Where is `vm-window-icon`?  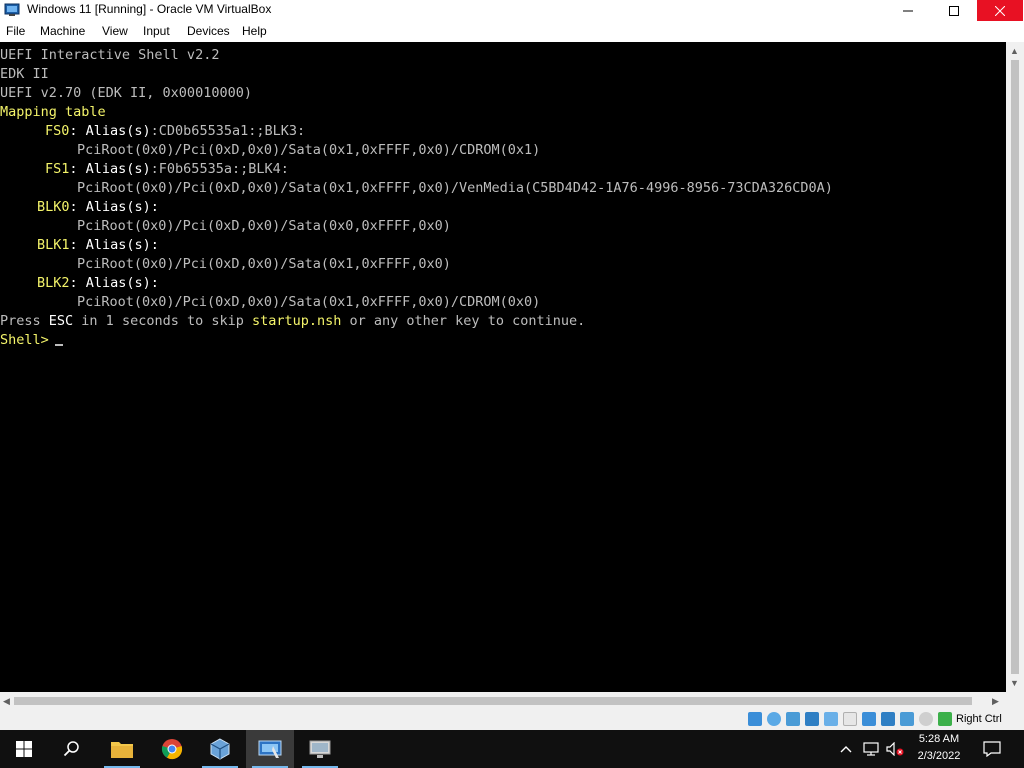 vm-window-icon is located at coordinates (270, 749).